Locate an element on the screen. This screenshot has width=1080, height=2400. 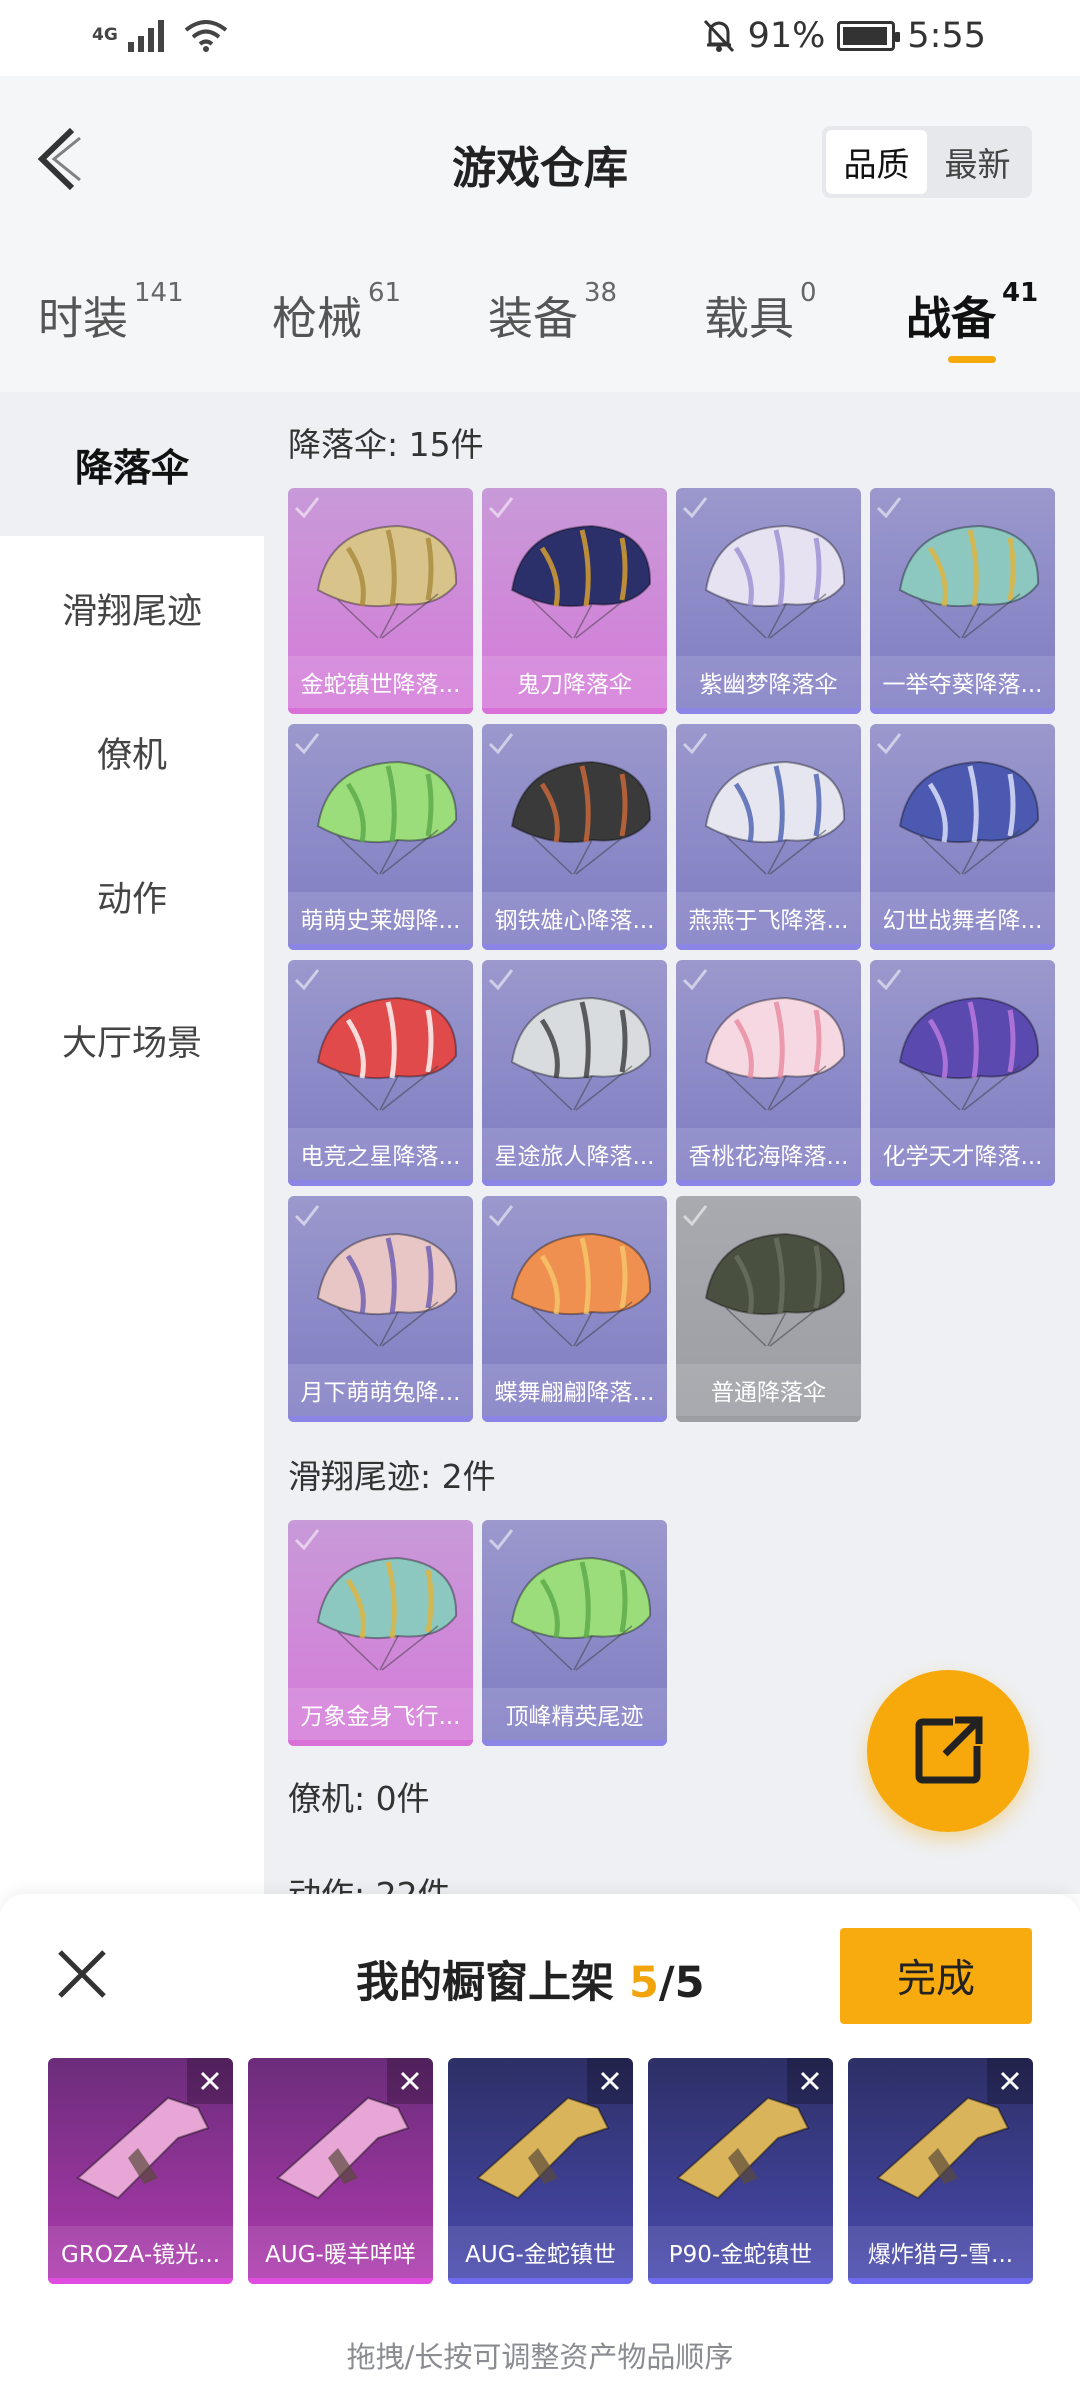
showcase-count-current: 5 is located at coordinates (643, 1983).